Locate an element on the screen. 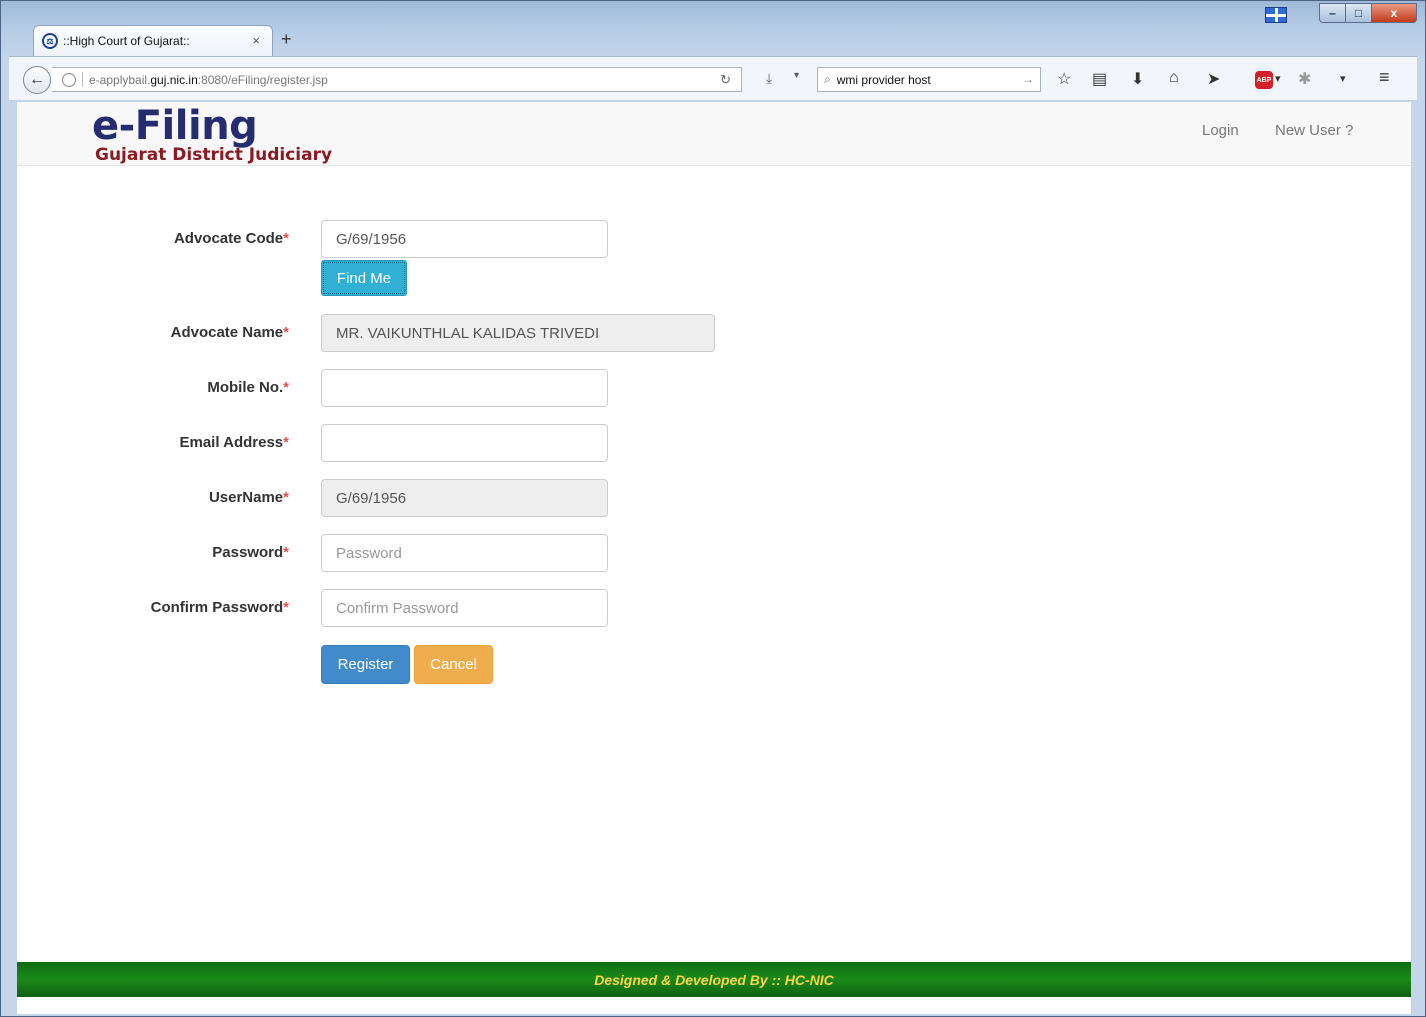 This screenshot has width=1426, height=1017. search-bar: ⌕ wmi provider host → is located at coordinates (929, 79).